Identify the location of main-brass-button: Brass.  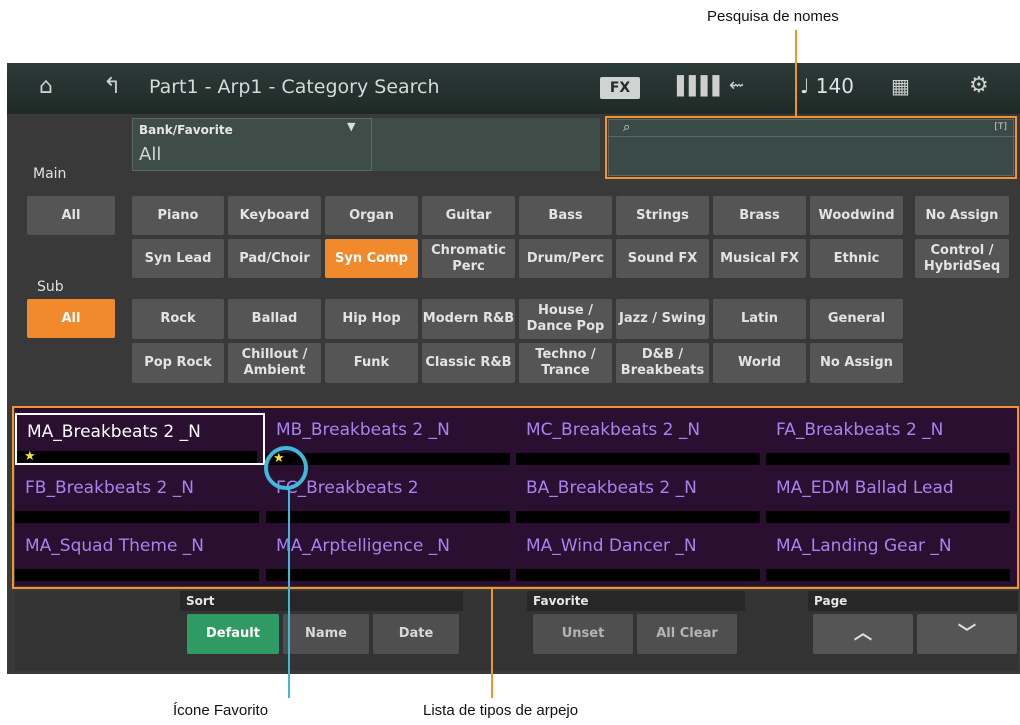
(759, 215).